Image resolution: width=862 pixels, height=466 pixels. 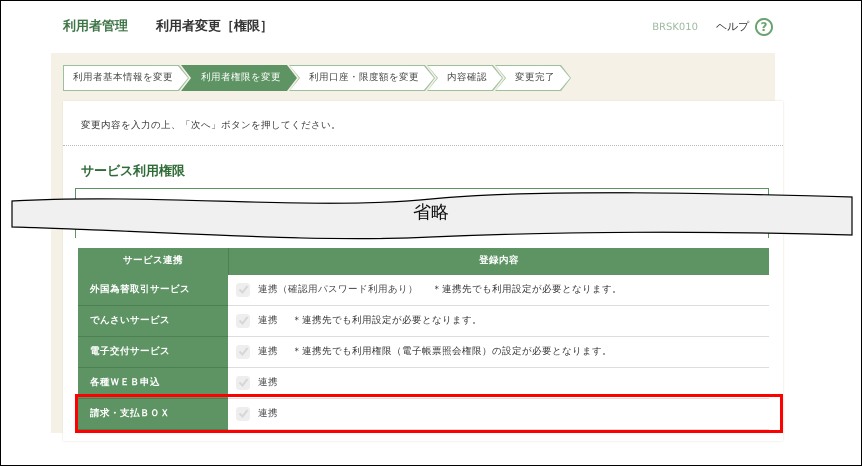 I want to click on row-header: 外国為替取引サービス, so click(x=153, y=290).